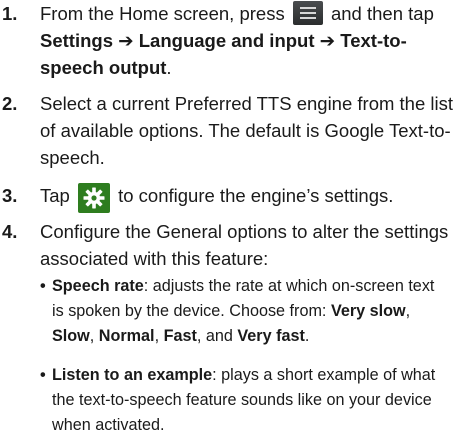 Image resolution: width=472 pixels, height=438 pixels. I want to click on step-text: Tap to configure the engine’s settings., so click(255, 197).